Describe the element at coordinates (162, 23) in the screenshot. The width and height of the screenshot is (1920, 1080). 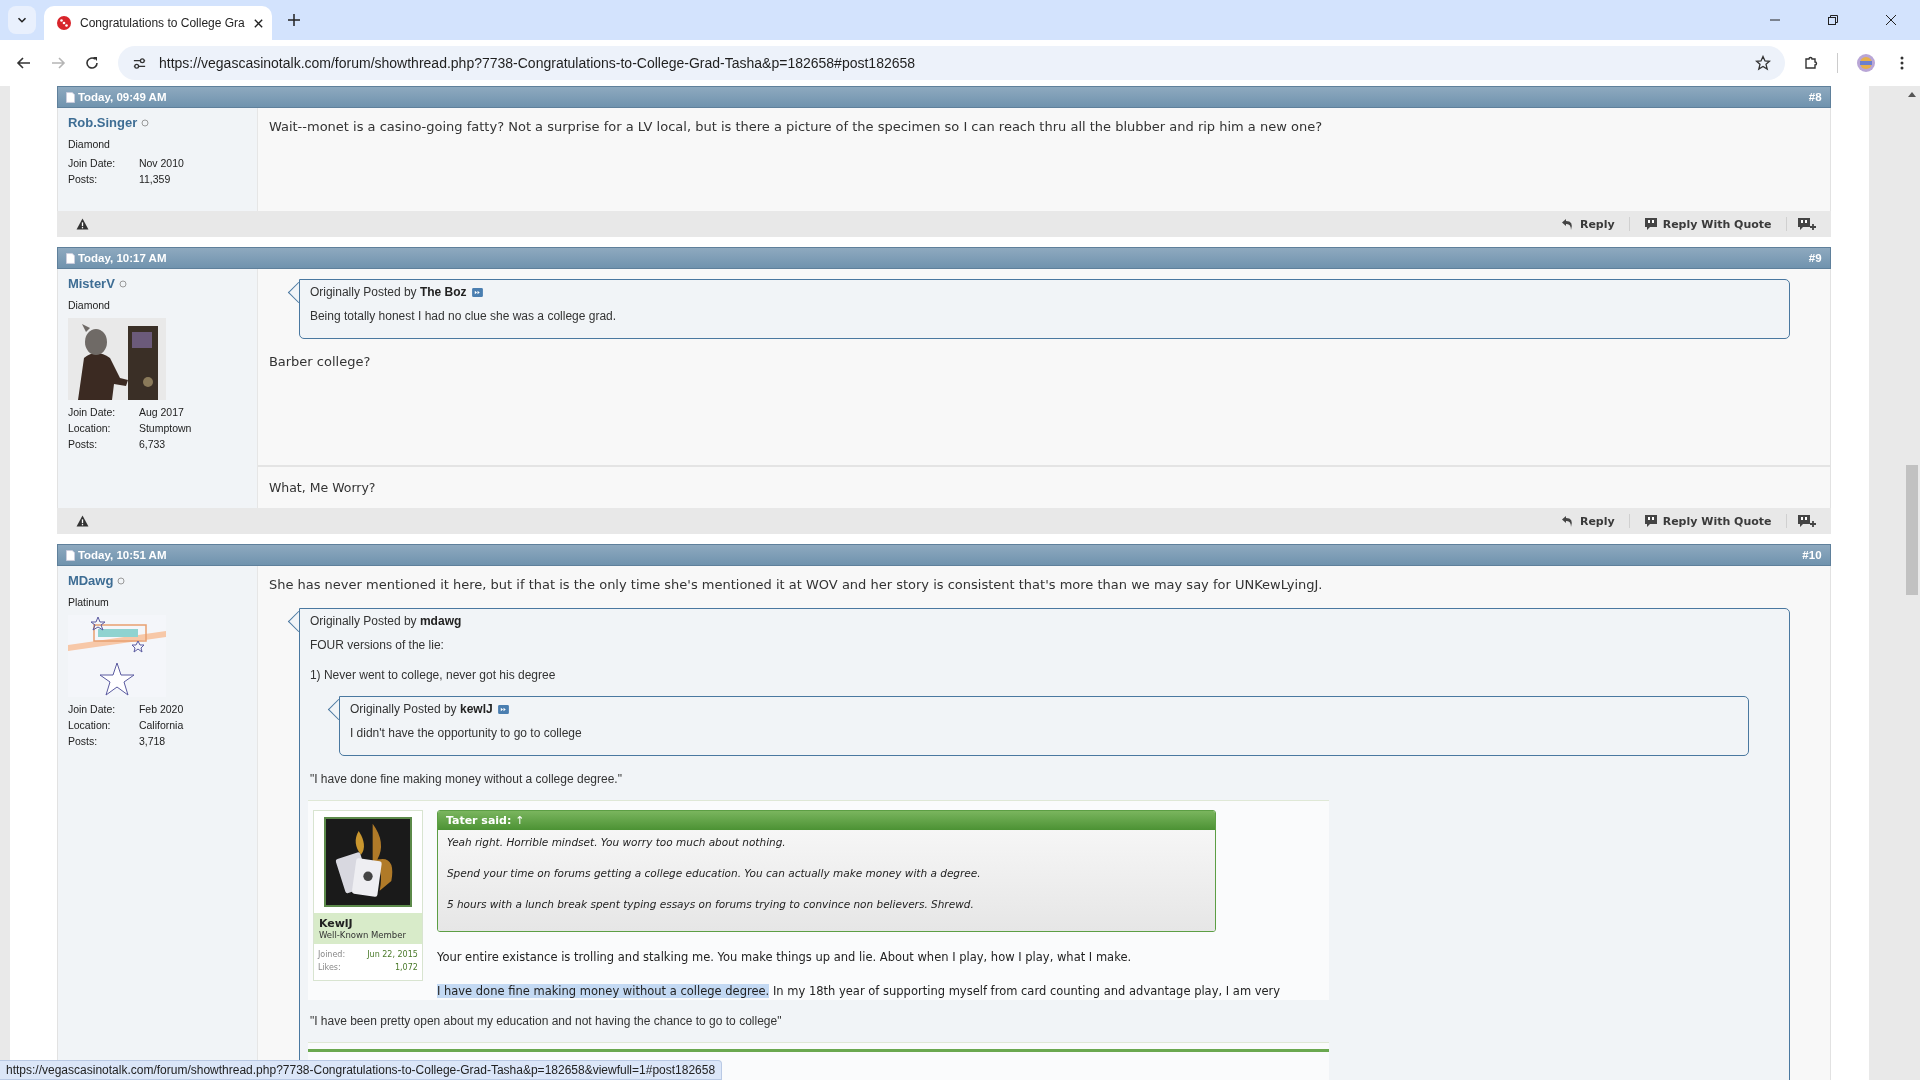
I see `tab-title: Congratulations to College Gra` at that location.